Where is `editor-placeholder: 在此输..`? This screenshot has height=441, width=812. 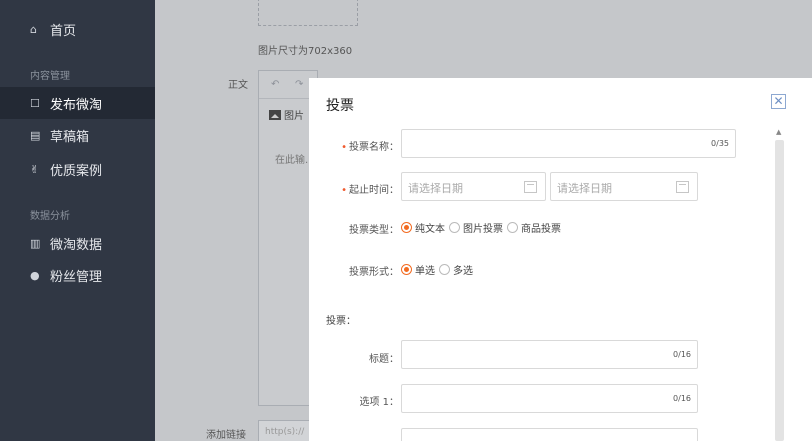 editor-placeholder: 在此输.. is located at coordinates (293, 160).